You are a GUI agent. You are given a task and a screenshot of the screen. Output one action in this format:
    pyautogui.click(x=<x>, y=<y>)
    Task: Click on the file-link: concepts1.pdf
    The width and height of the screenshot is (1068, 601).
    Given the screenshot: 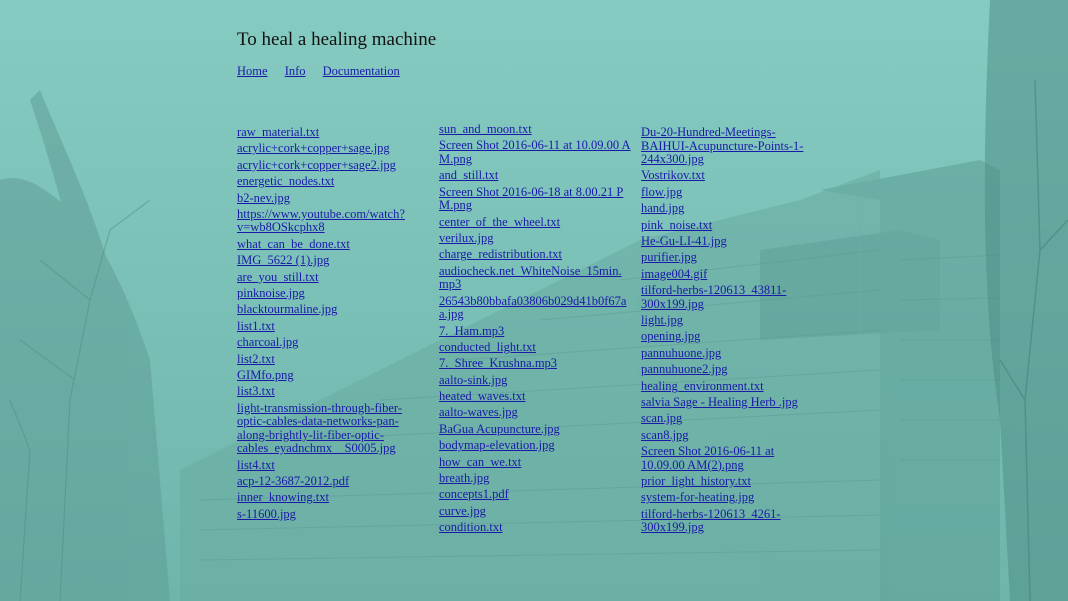 What is the action you would take?
    pyautogui.click(x=535, y=495)
    